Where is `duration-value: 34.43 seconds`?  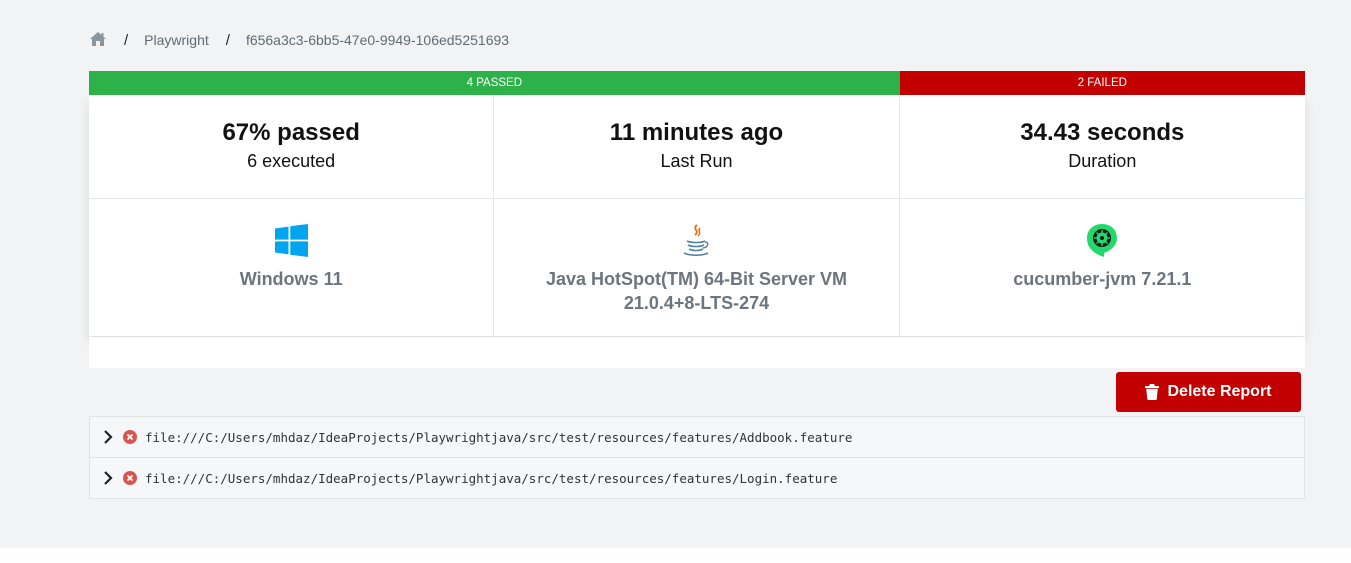 duration-value: 34.43 seconds is located at coordinates (1102, 132).